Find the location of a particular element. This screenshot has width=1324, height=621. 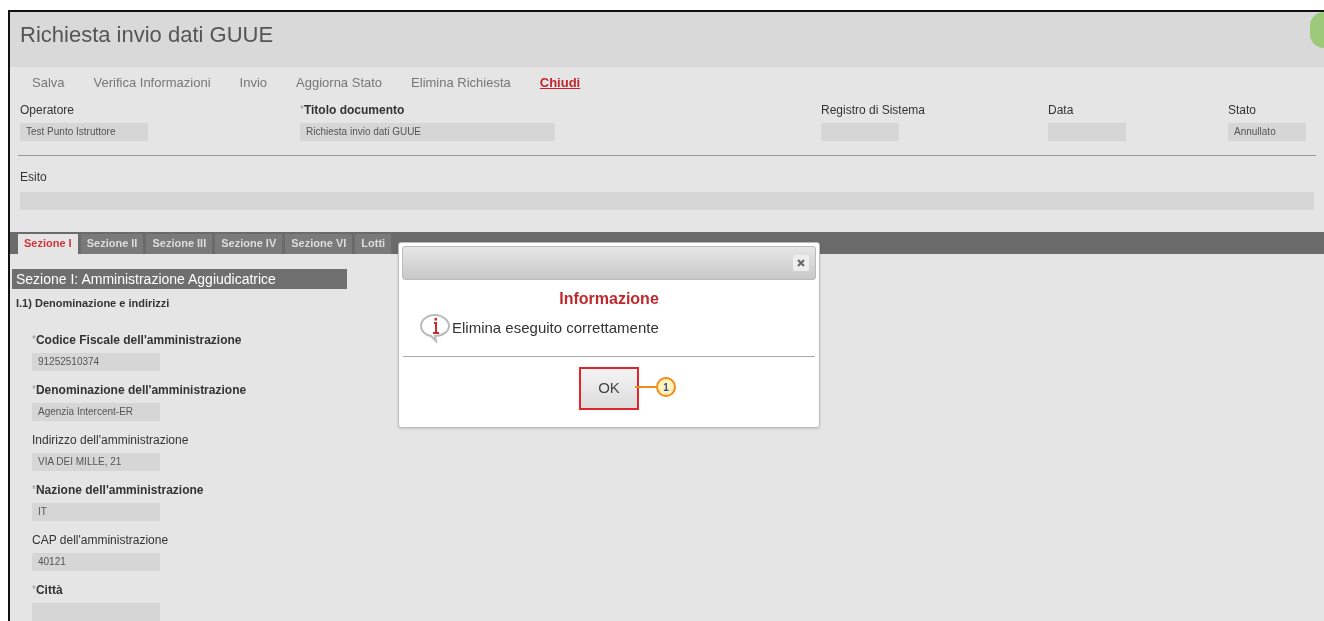

dialog-message: Elimina eseguito correttamente is located at coordinates (555, 327).